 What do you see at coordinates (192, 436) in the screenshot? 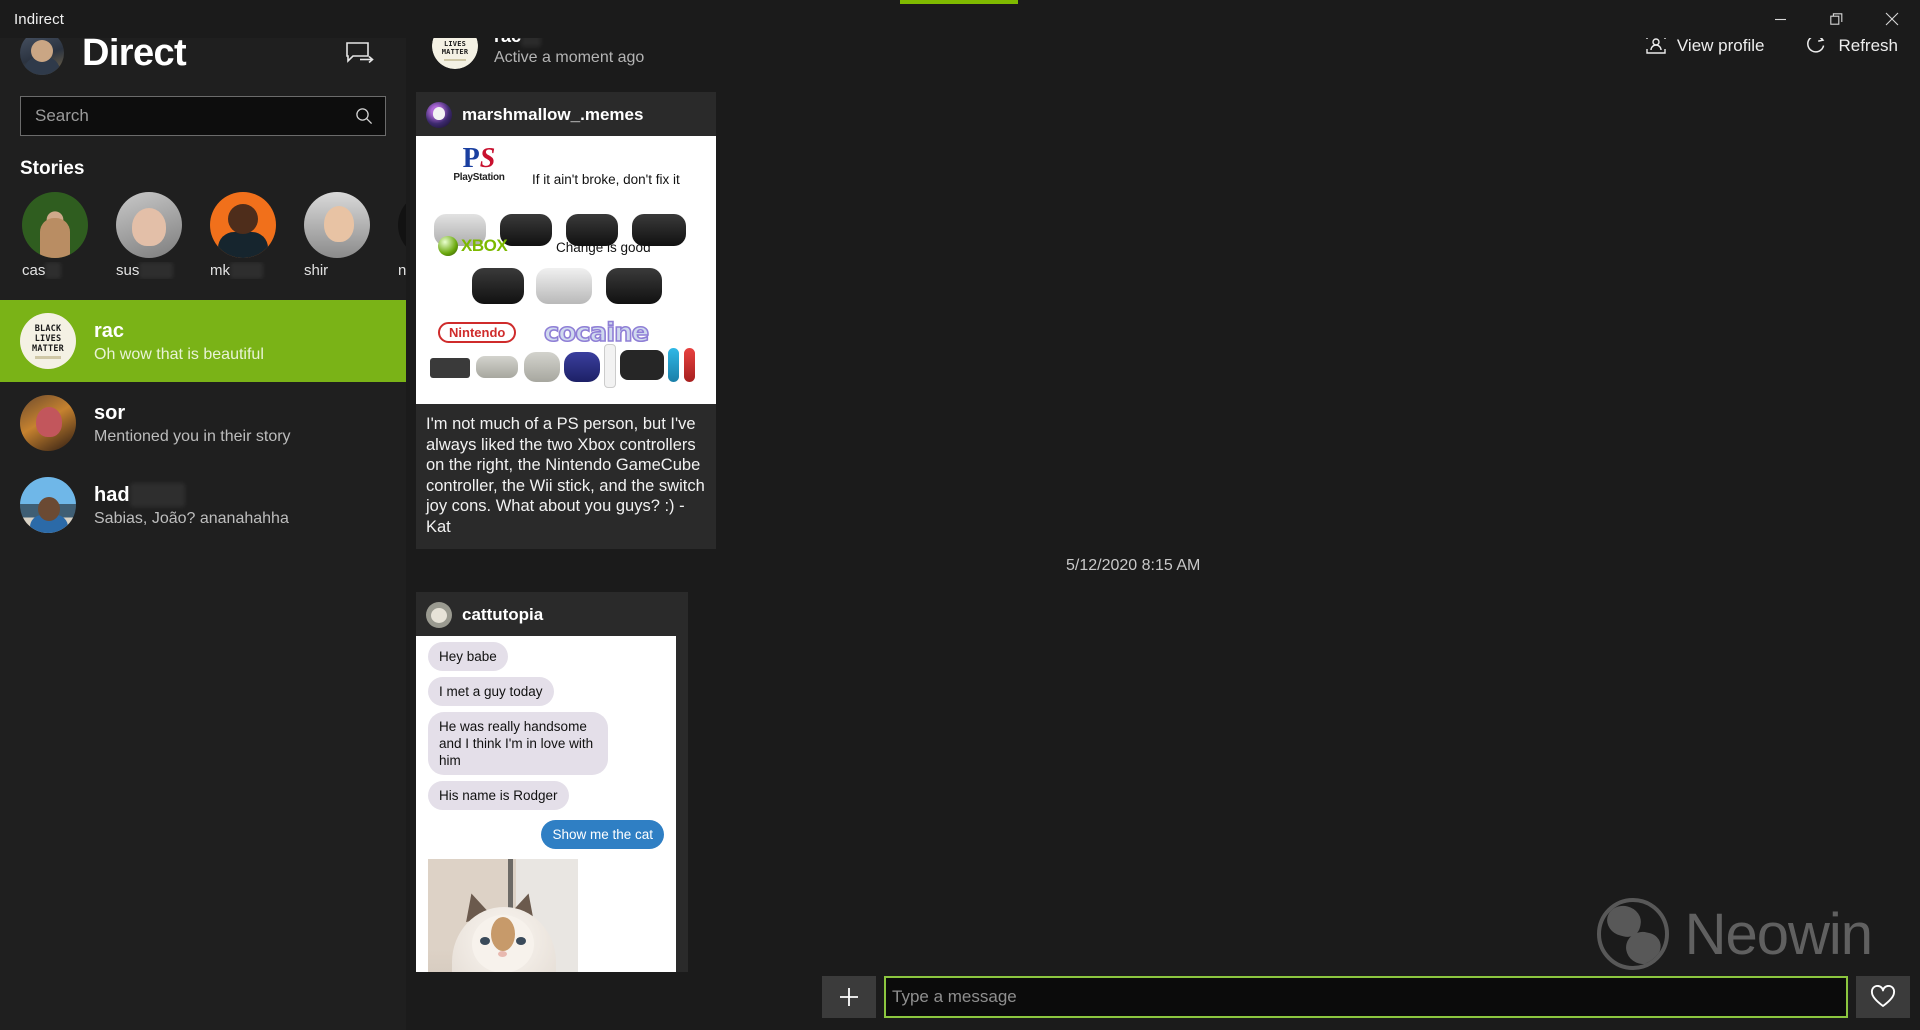
I see `conversation-preview: Mentioned you in their story` at bounding box center [192, 436].